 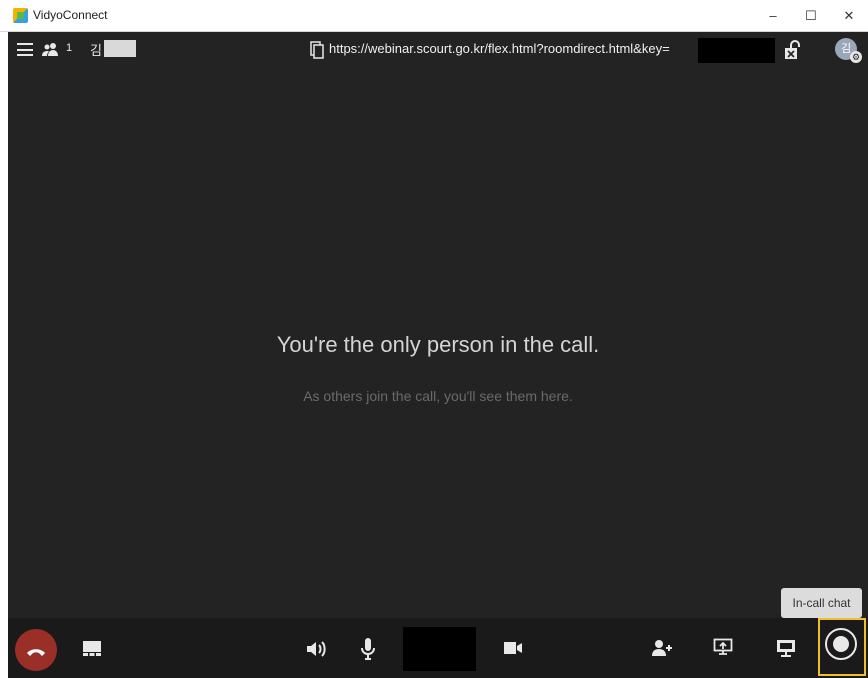 I want to click on window-title: VidyoConnect, so click(x=70, y=15).